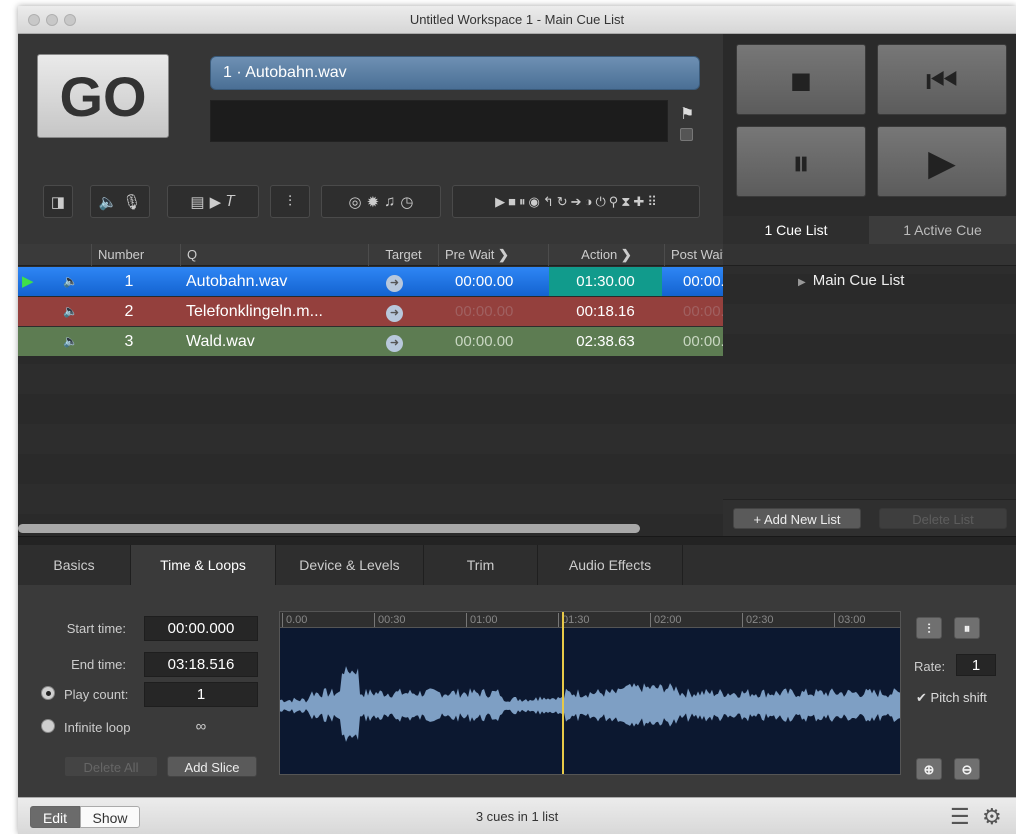  I want to click on load-cue-icon: ◉, so click(534, 202).